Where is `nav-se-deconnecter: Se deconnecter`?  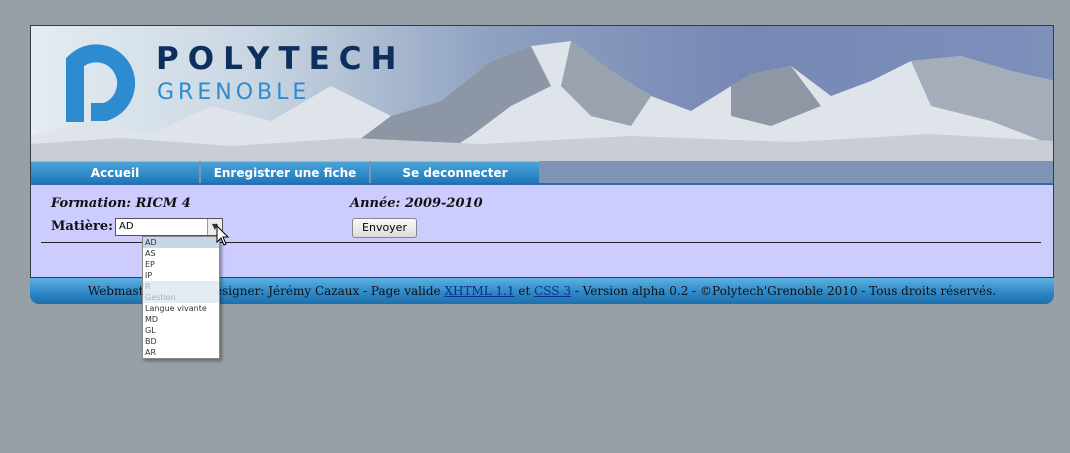
nav-se-deconnecter: Se deconnecter is located at coordinates (455, 172).